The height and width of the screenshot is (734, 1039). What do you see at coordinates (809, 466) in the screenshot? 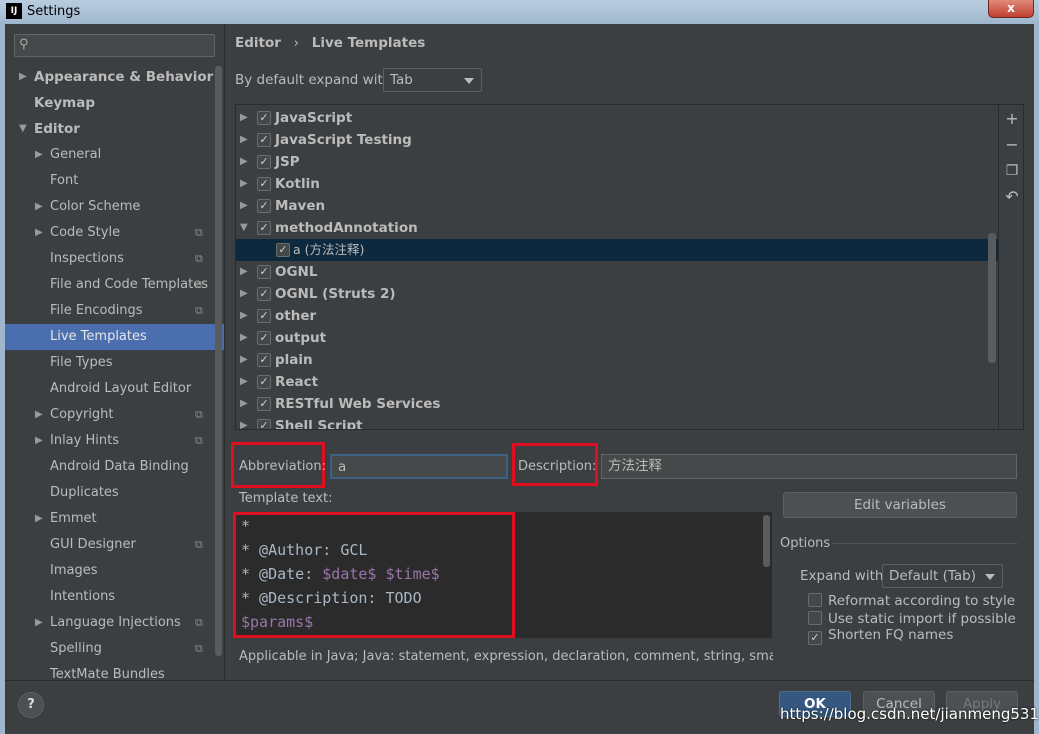
I see `description-input: 方法注释` at bounding box center [809, 466].